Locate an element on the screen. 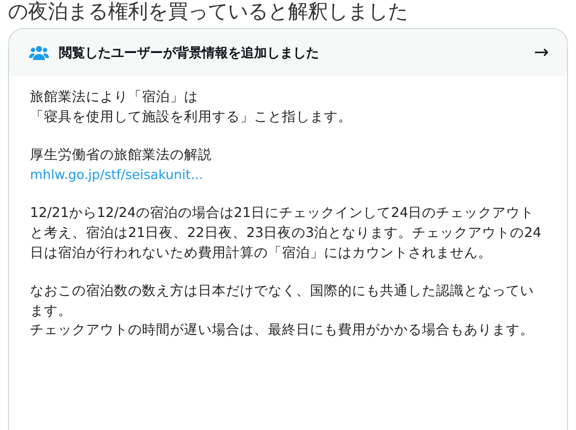 This screenshot has height=430, width=576. people-icon is located at coordinates (39, 52).